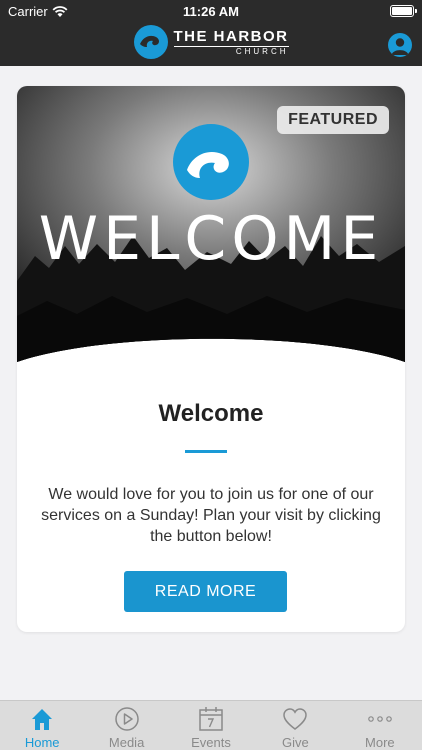 Image resolution: width=422 pixels, height=750 pixels. What do you see at coordinates (403, 11) in the screenshot?
I see `battery-icon` at bounding box center [403, 11].